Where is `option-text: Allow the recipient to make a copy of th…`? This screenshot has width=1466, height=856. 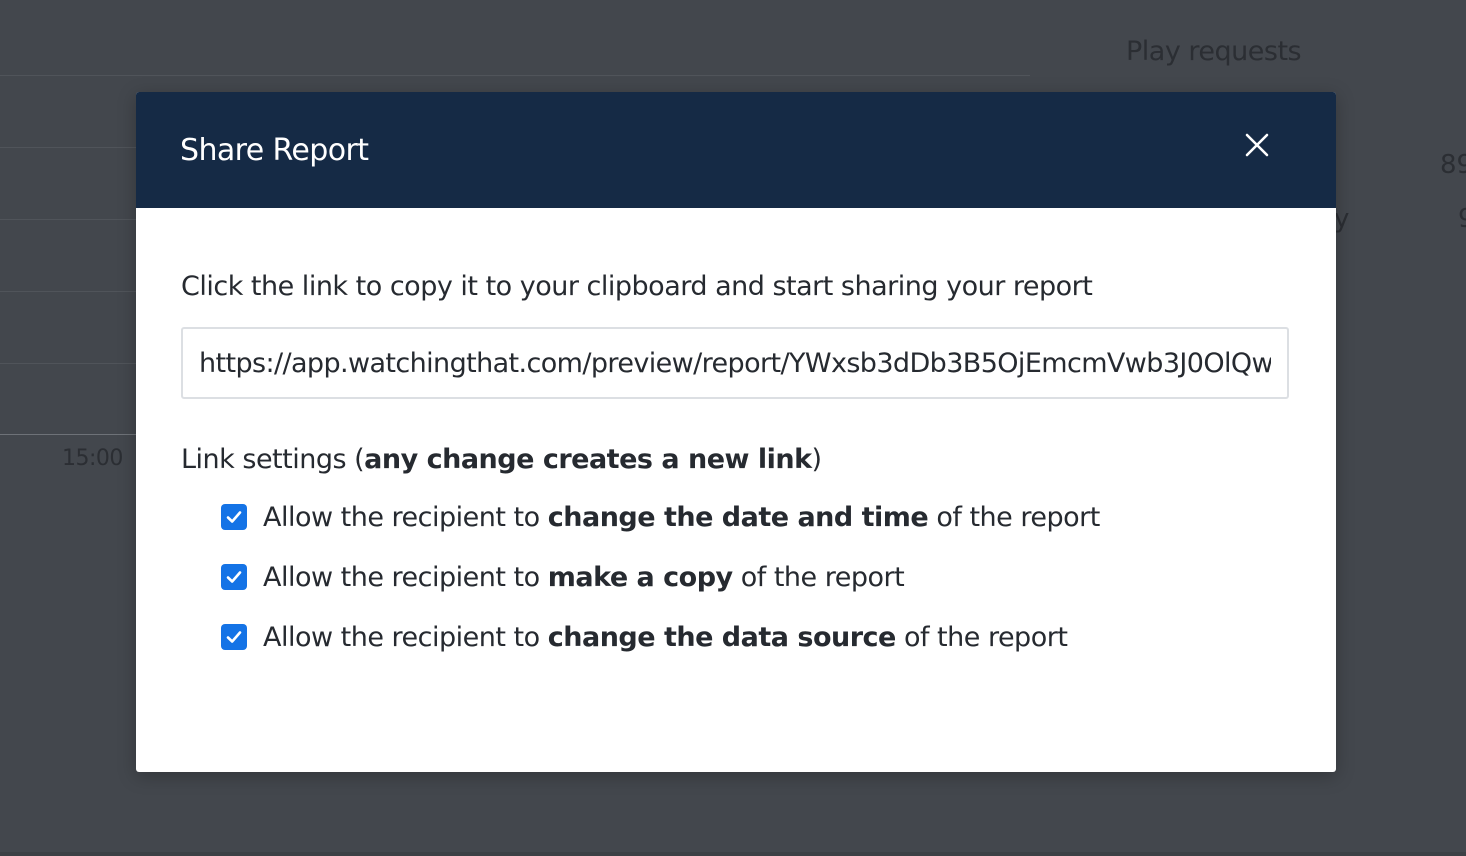
option-text: Allow the recipient to make a copy of th… is located at coordinates (584, 577).